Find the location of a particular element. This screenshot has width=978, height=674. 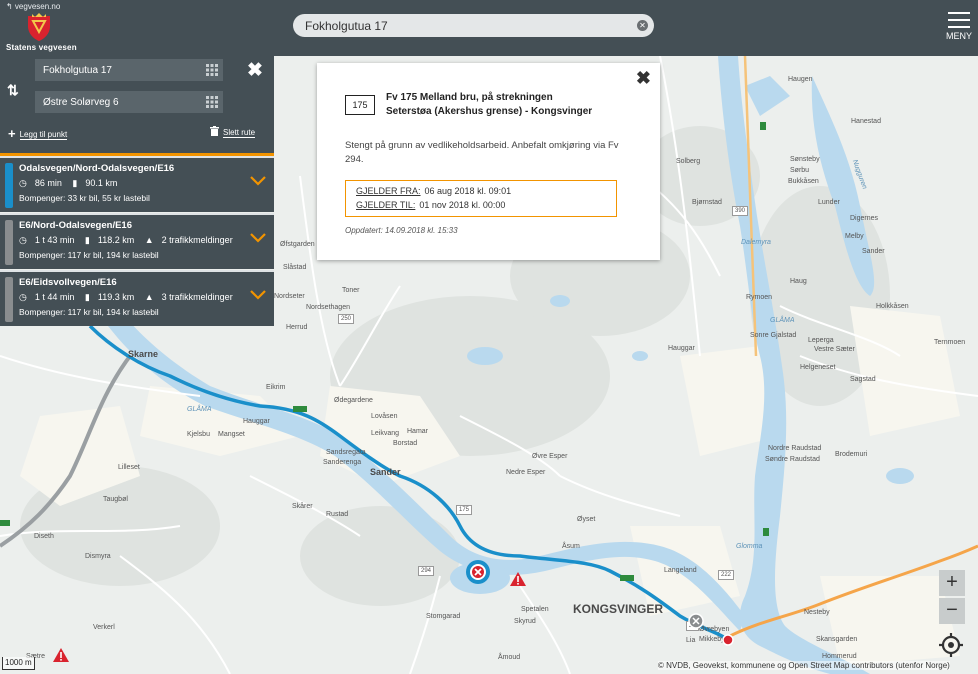

zoom-out-button: − is located at coordinates (952, 611).